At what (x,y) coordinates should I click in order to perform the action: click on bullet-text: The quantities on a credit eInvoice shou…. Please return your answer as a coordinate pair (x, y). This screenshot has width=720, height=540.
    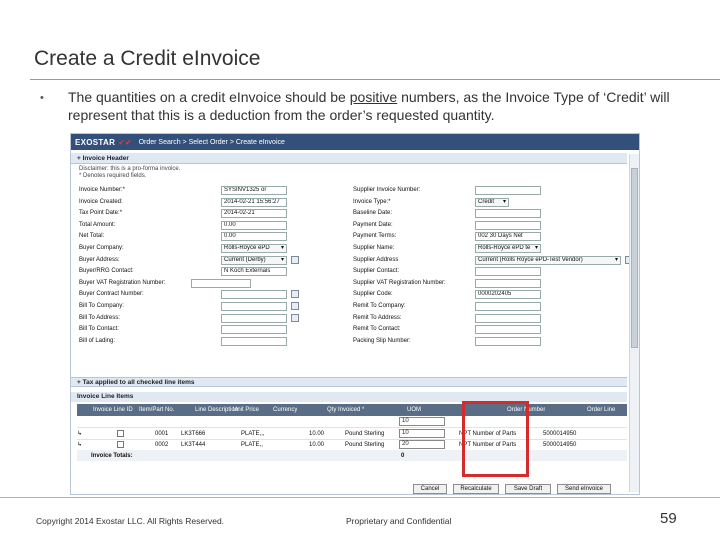
    Looking at the image, I should click on (383, 106).